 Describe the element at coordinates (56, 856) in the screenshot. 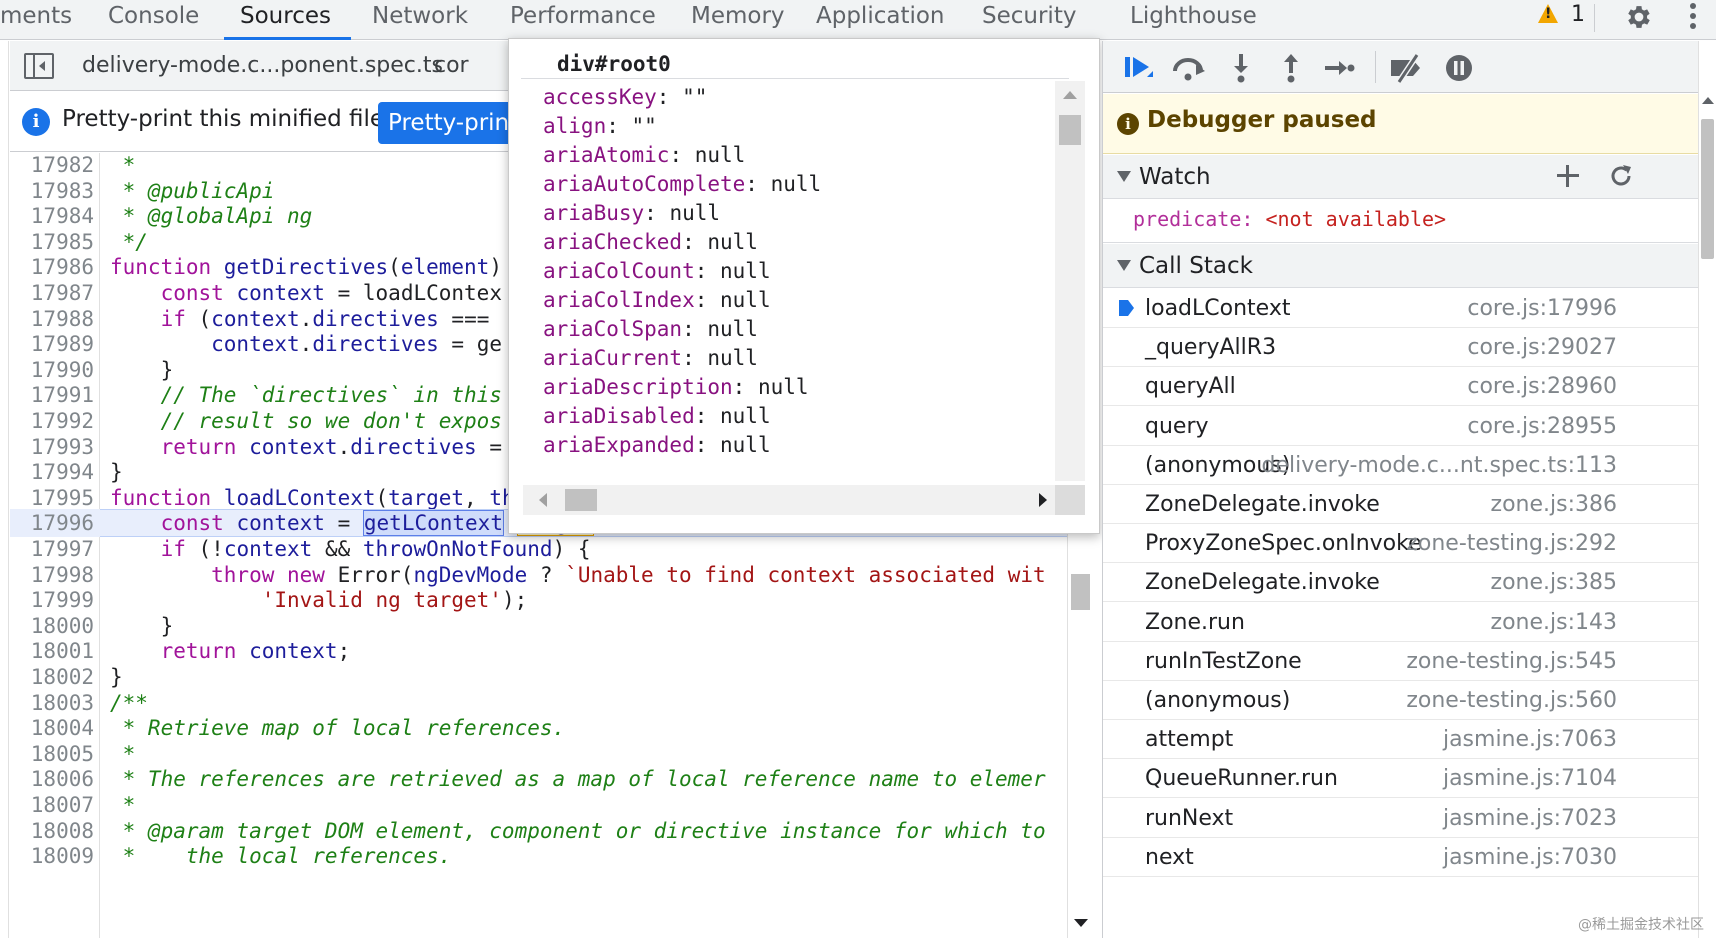

I see `line-number: 18009` at that location.